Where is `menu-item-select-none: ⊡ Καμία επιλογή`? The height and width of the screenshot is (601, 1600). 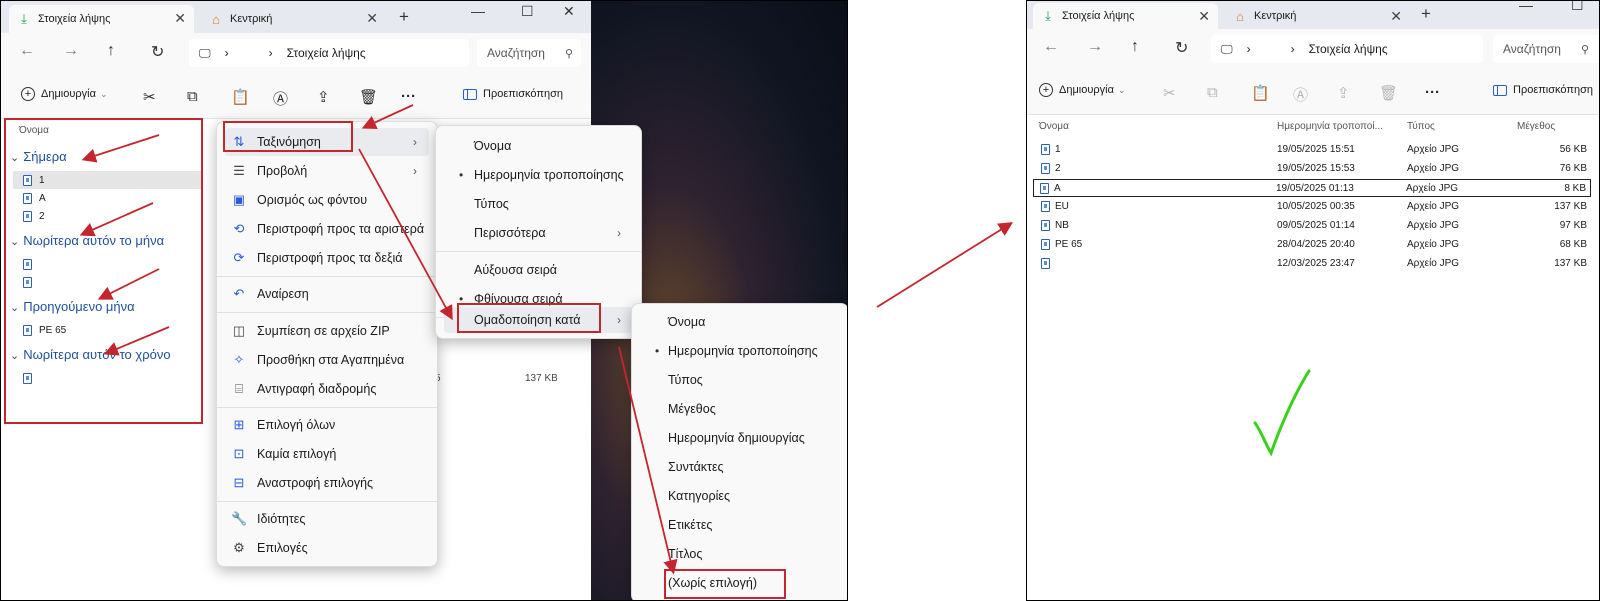
menu-item-select-none: ⊡ Καμία επιλογή is located at coordinates (327, 454).